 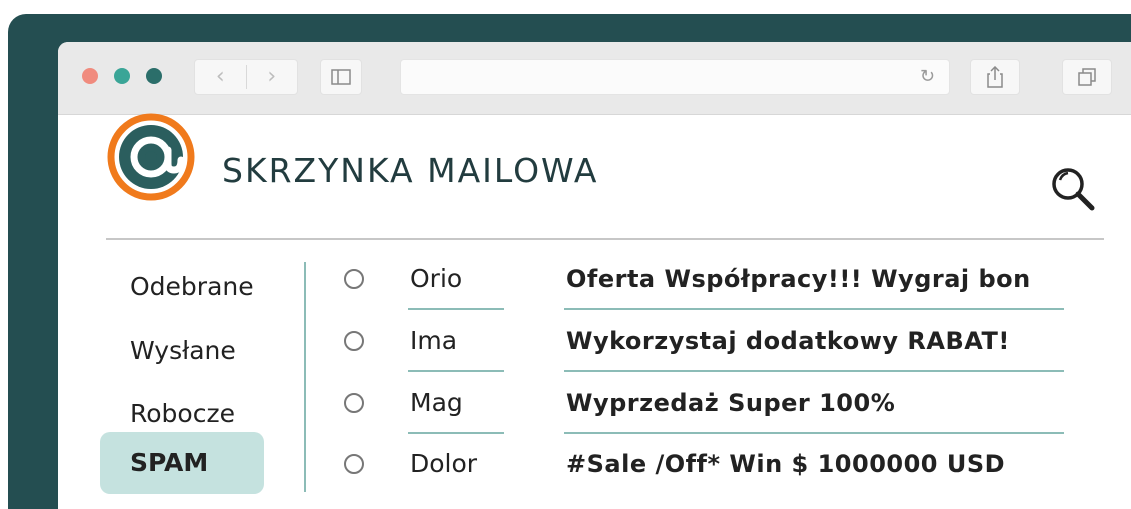 What do you see at coordinates (927, 76) in the screenshot?
I see `reload-icon: ↻` at bounding box center [927, 76].